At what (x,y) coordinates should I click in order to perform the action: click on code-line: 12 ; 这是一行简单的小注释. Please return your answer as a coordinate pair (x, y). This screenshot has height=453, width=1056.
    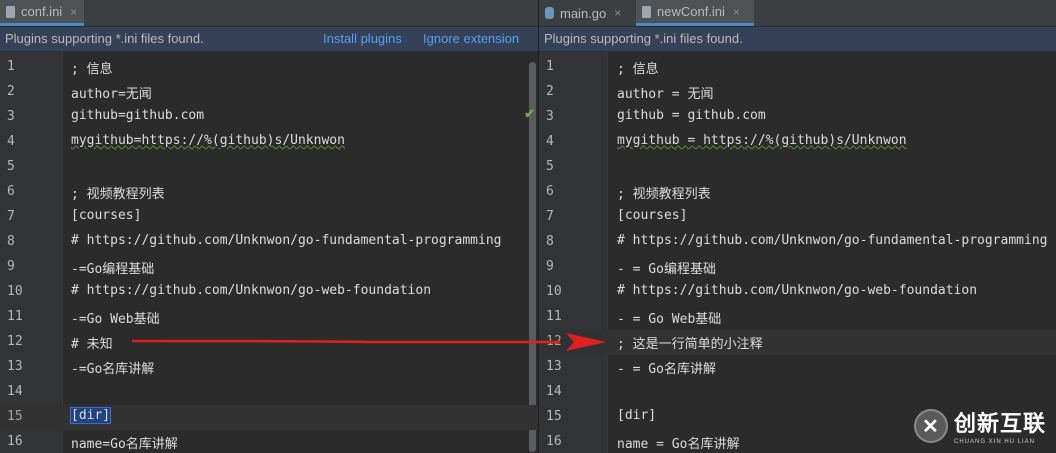
    Looking at the image, I should click on (797, 342).